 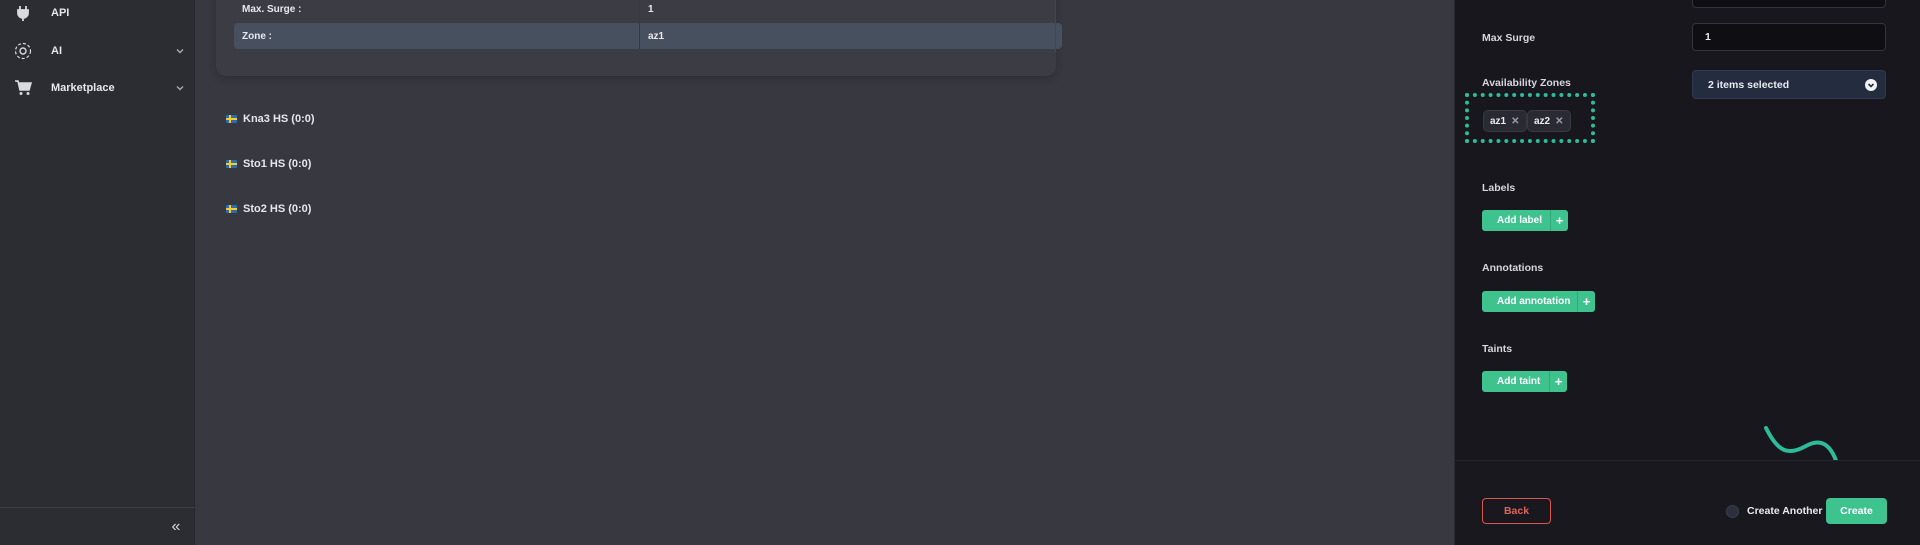 I want to click on labels-heading: Labels, so click(x=1499, y=188).